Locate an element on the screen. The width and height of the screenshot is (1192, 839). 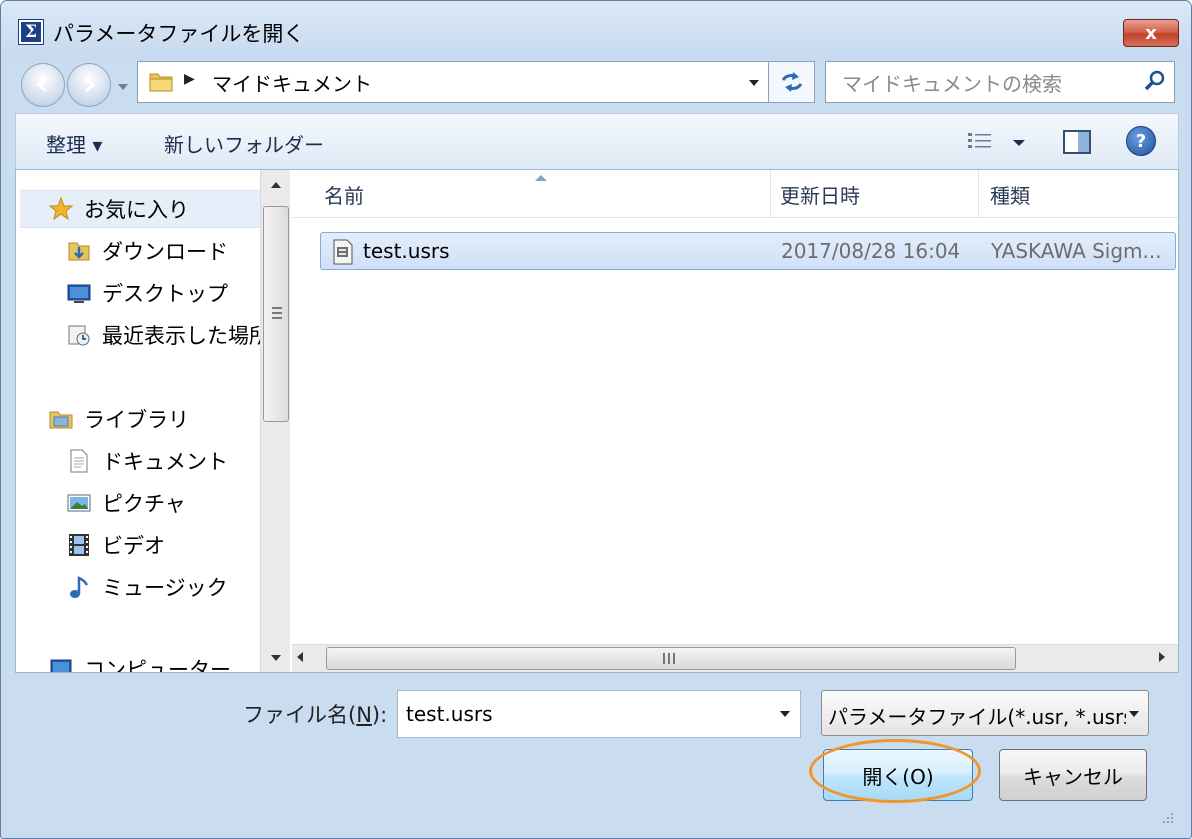
filetype-selected: パラメータファイル(*.usr, *.usrs) is located at coordinates (977, 717).